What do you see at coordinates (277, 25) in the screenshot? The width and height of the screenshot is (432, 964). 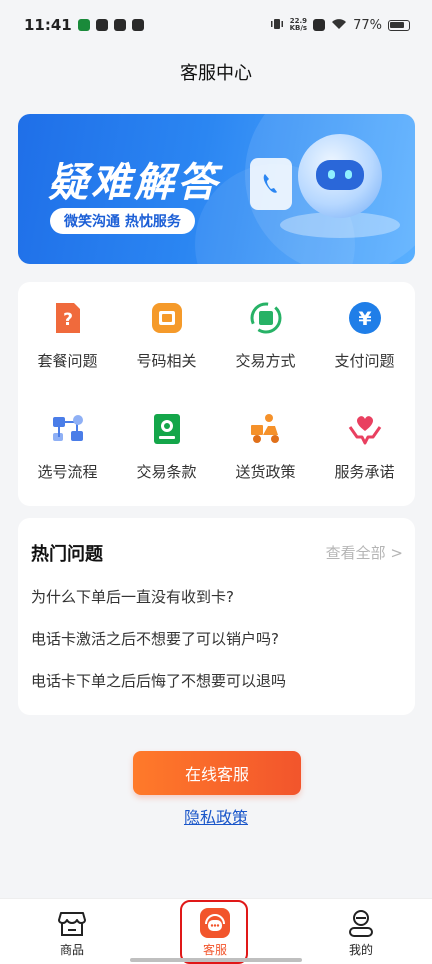 I see `vibrate-icon` at bounding box center [277, 25].